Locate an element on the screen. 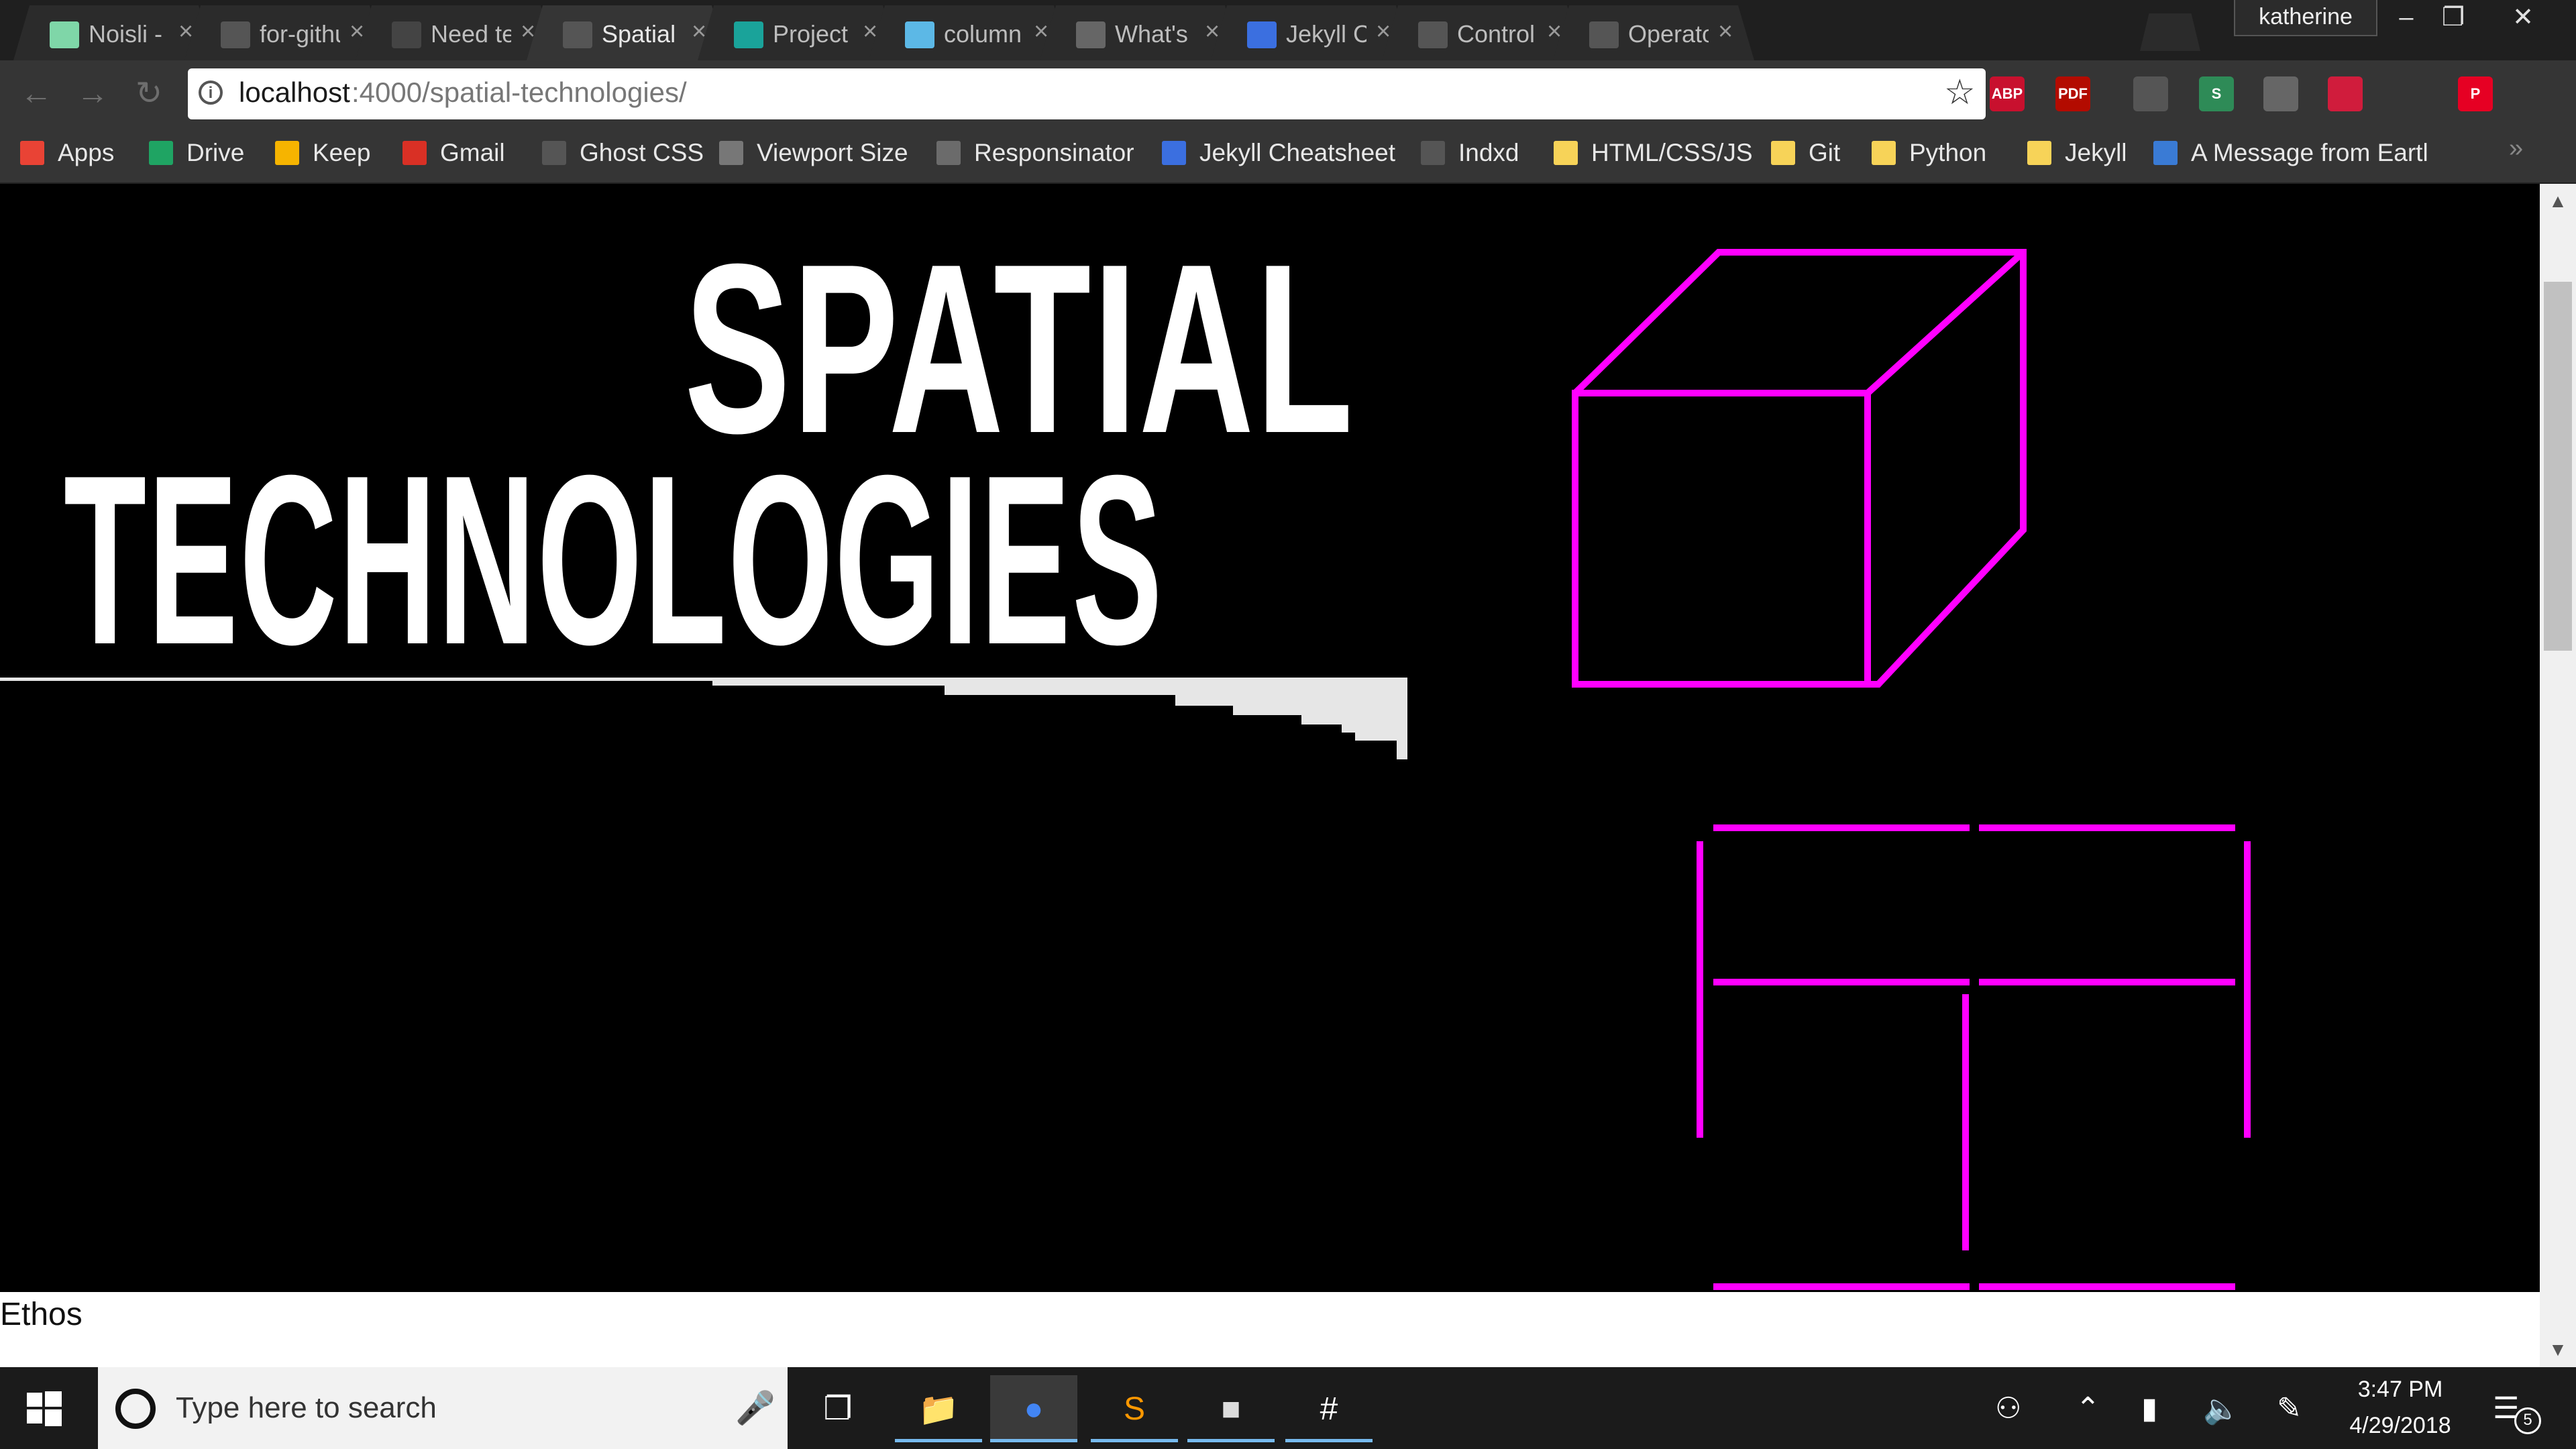  tab-title: Control is located at coordinates (1496, 34).